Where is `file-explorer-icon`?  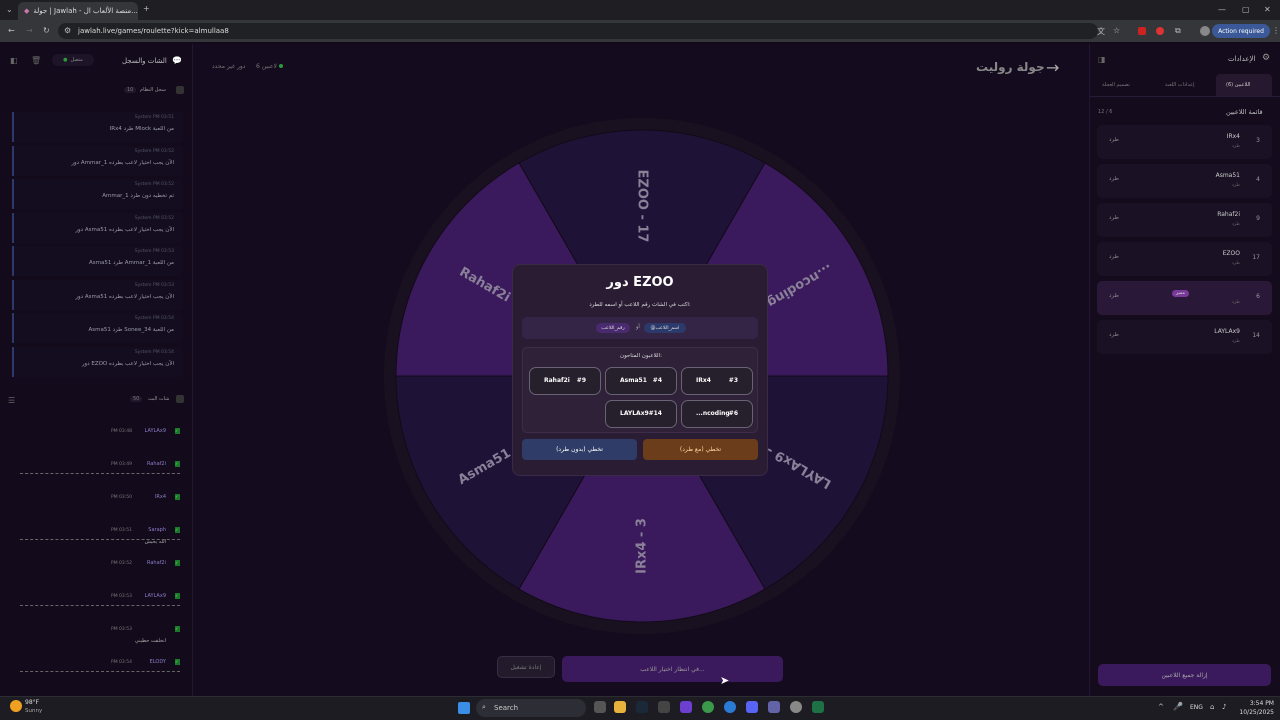
file-explorer-icon is located at coordinates (620, 707).